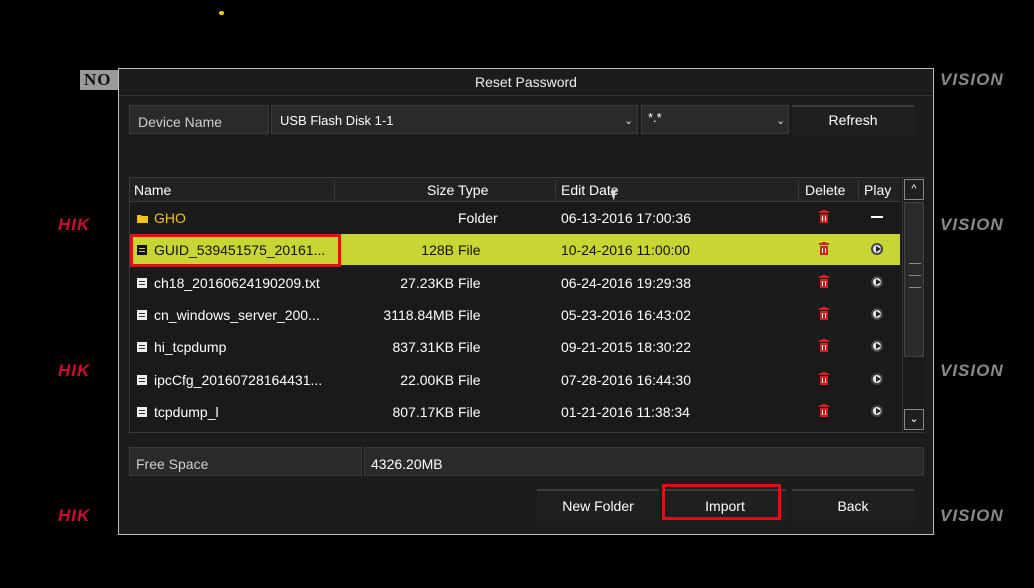 The height and width of the screenshot is (588, 1034). What do you see at coordinates (423, 347) in the screenshot?
I see `file-size: 837.31KB` at bounding box center [423, 347].